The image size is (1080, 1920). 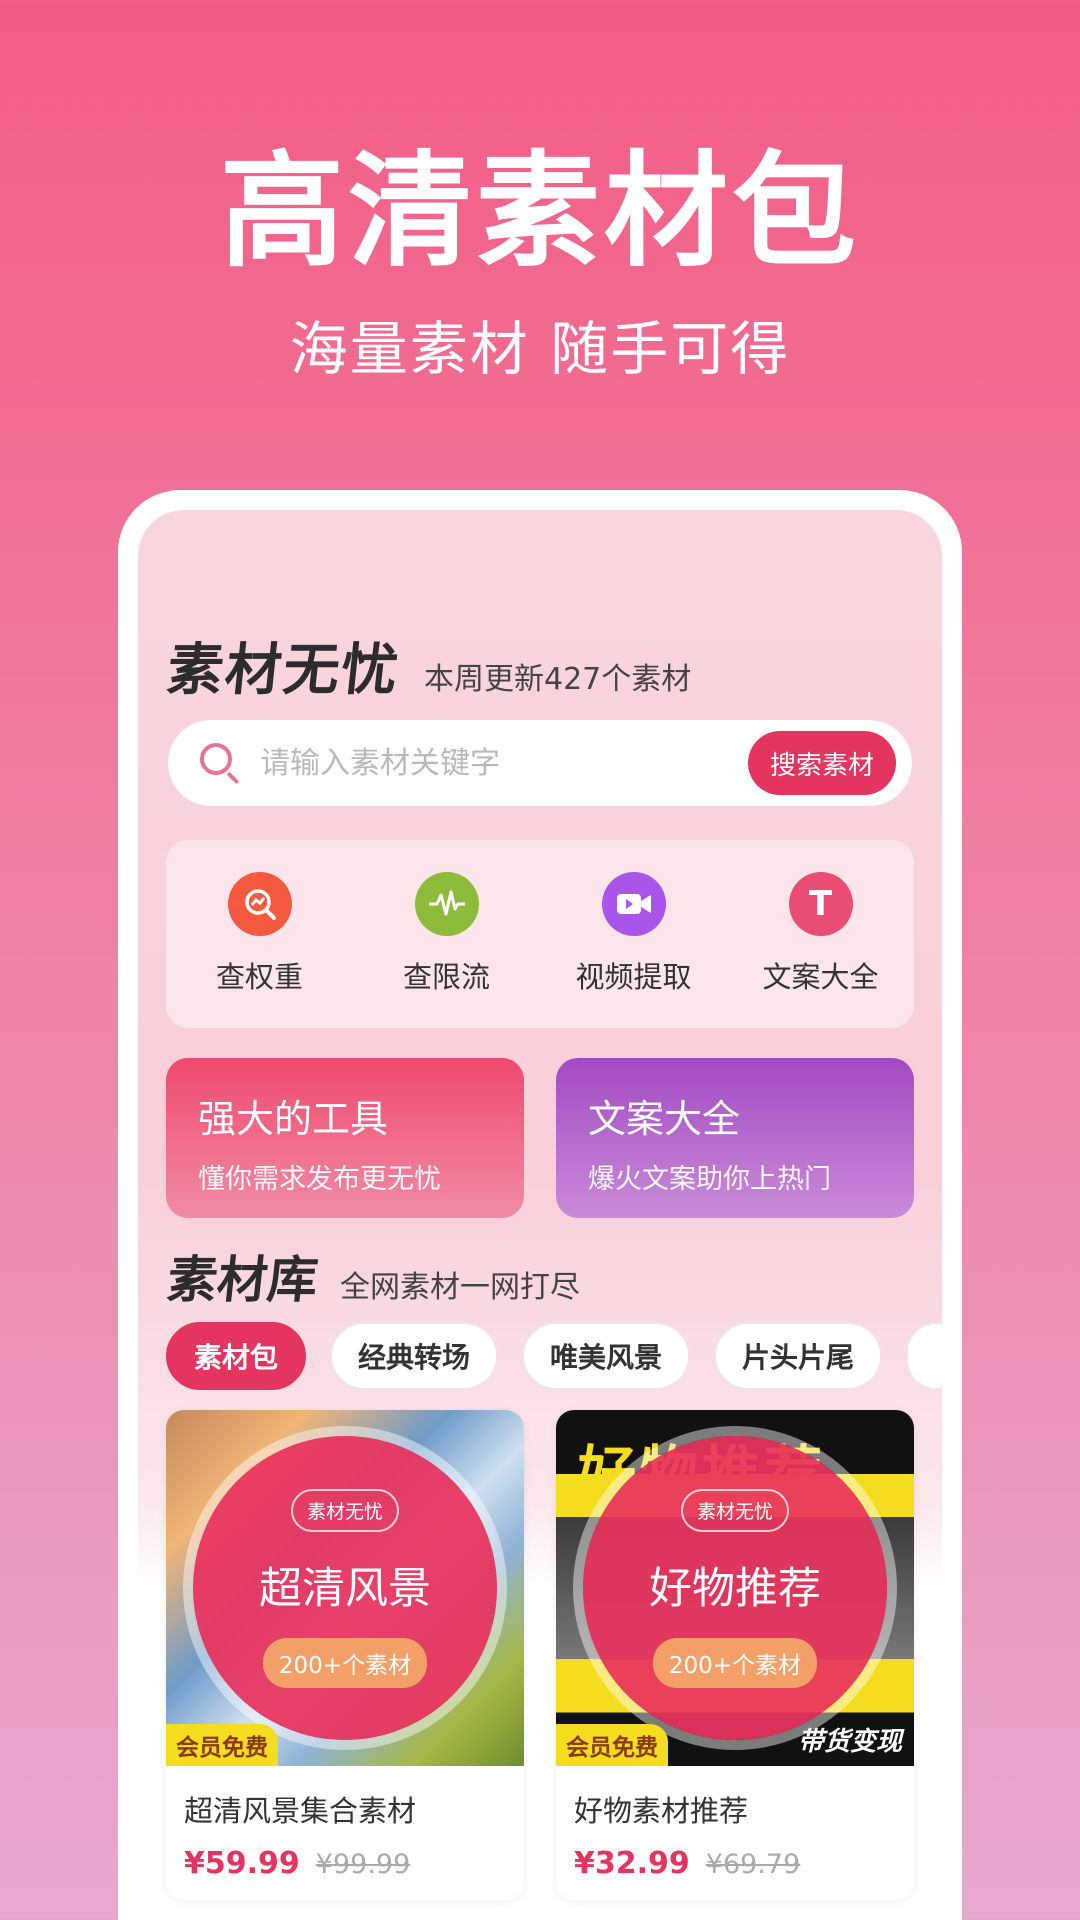 I want to click on tool-grid: 查权重 查限流 视频提取 T 文案大全, so click(x=540, y=934).